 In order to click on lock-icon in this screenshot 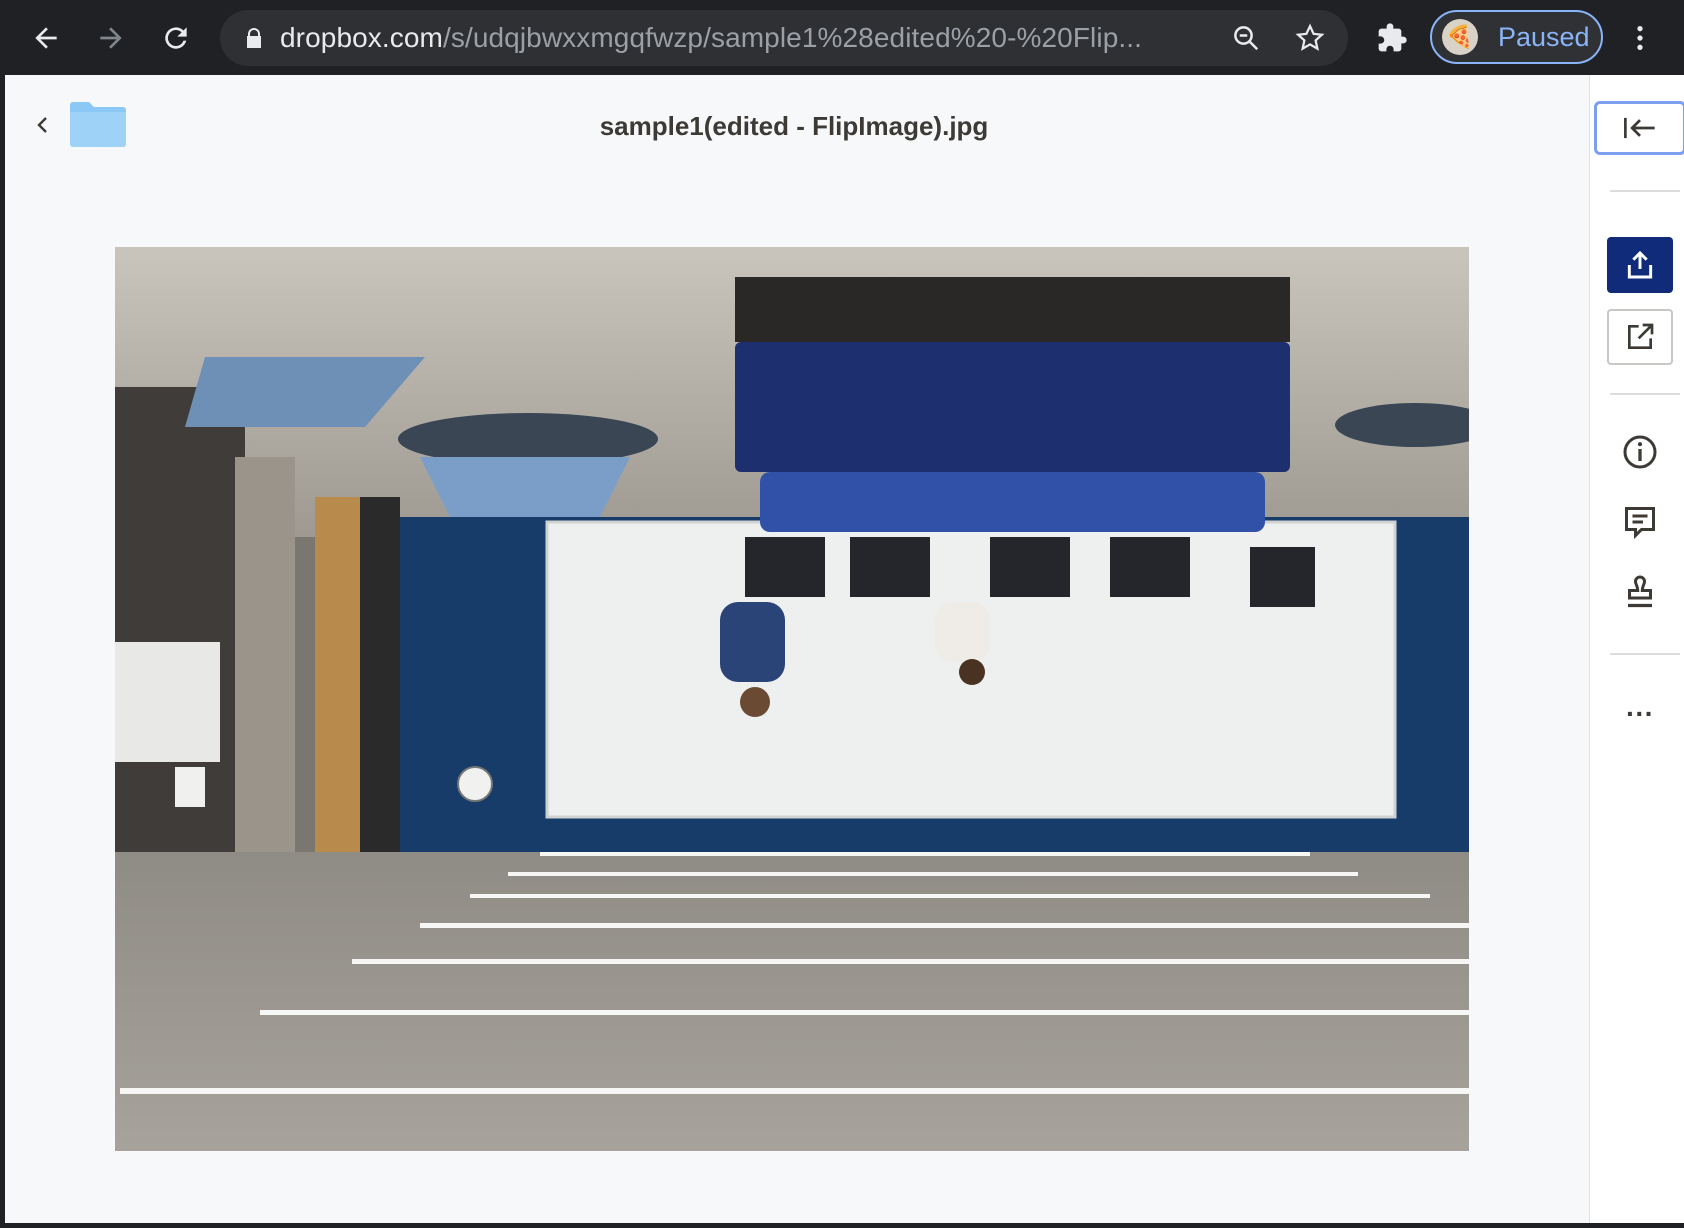, I will do `click(254, 38)`.